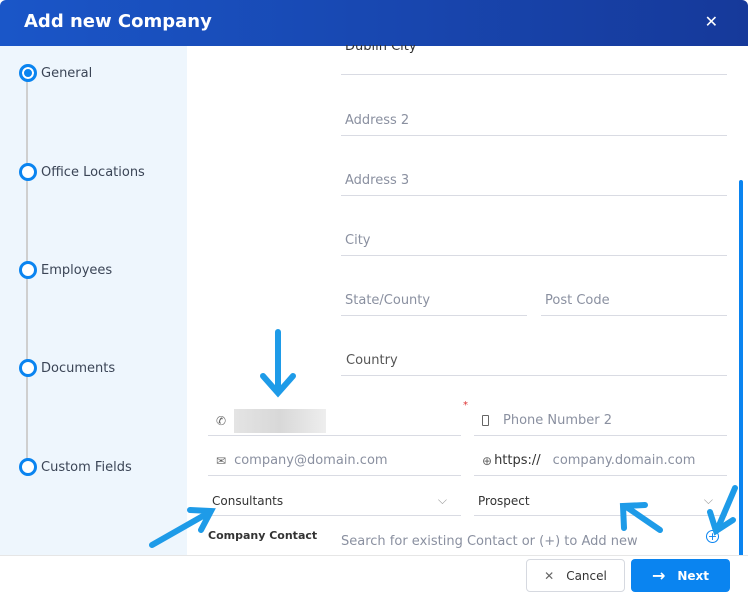 This screenshot has height=598, width=748. What do you see at coordinates (534, 241) in the screenshot?
I see `city-input: City` at bounding box center [534, 241].